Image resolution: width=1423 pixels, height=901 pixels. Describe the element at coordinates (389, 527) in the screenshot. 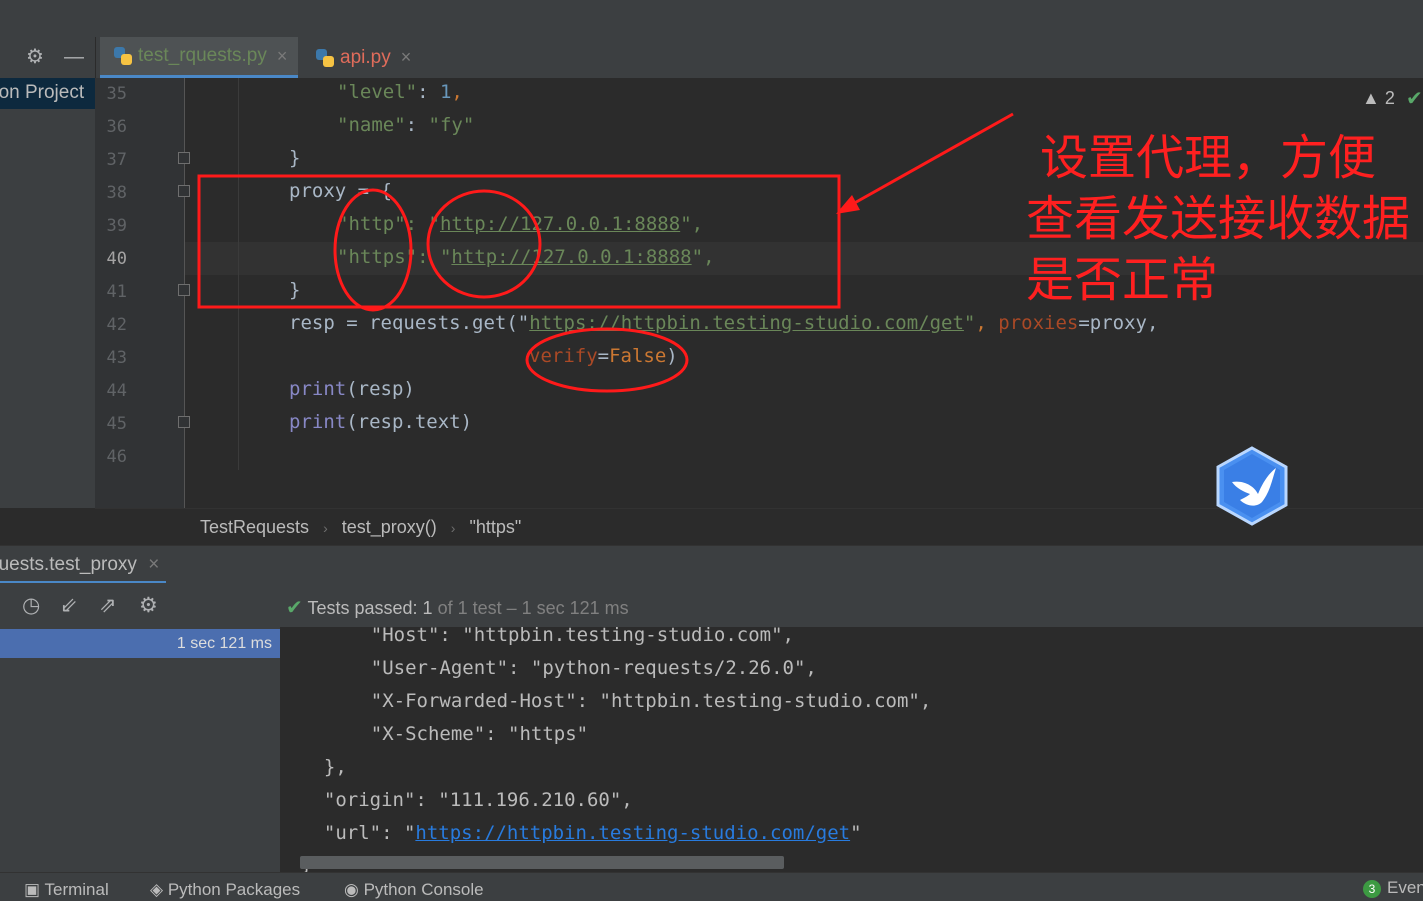

I see `breadcrumb-function: test_proxy()` at that location.